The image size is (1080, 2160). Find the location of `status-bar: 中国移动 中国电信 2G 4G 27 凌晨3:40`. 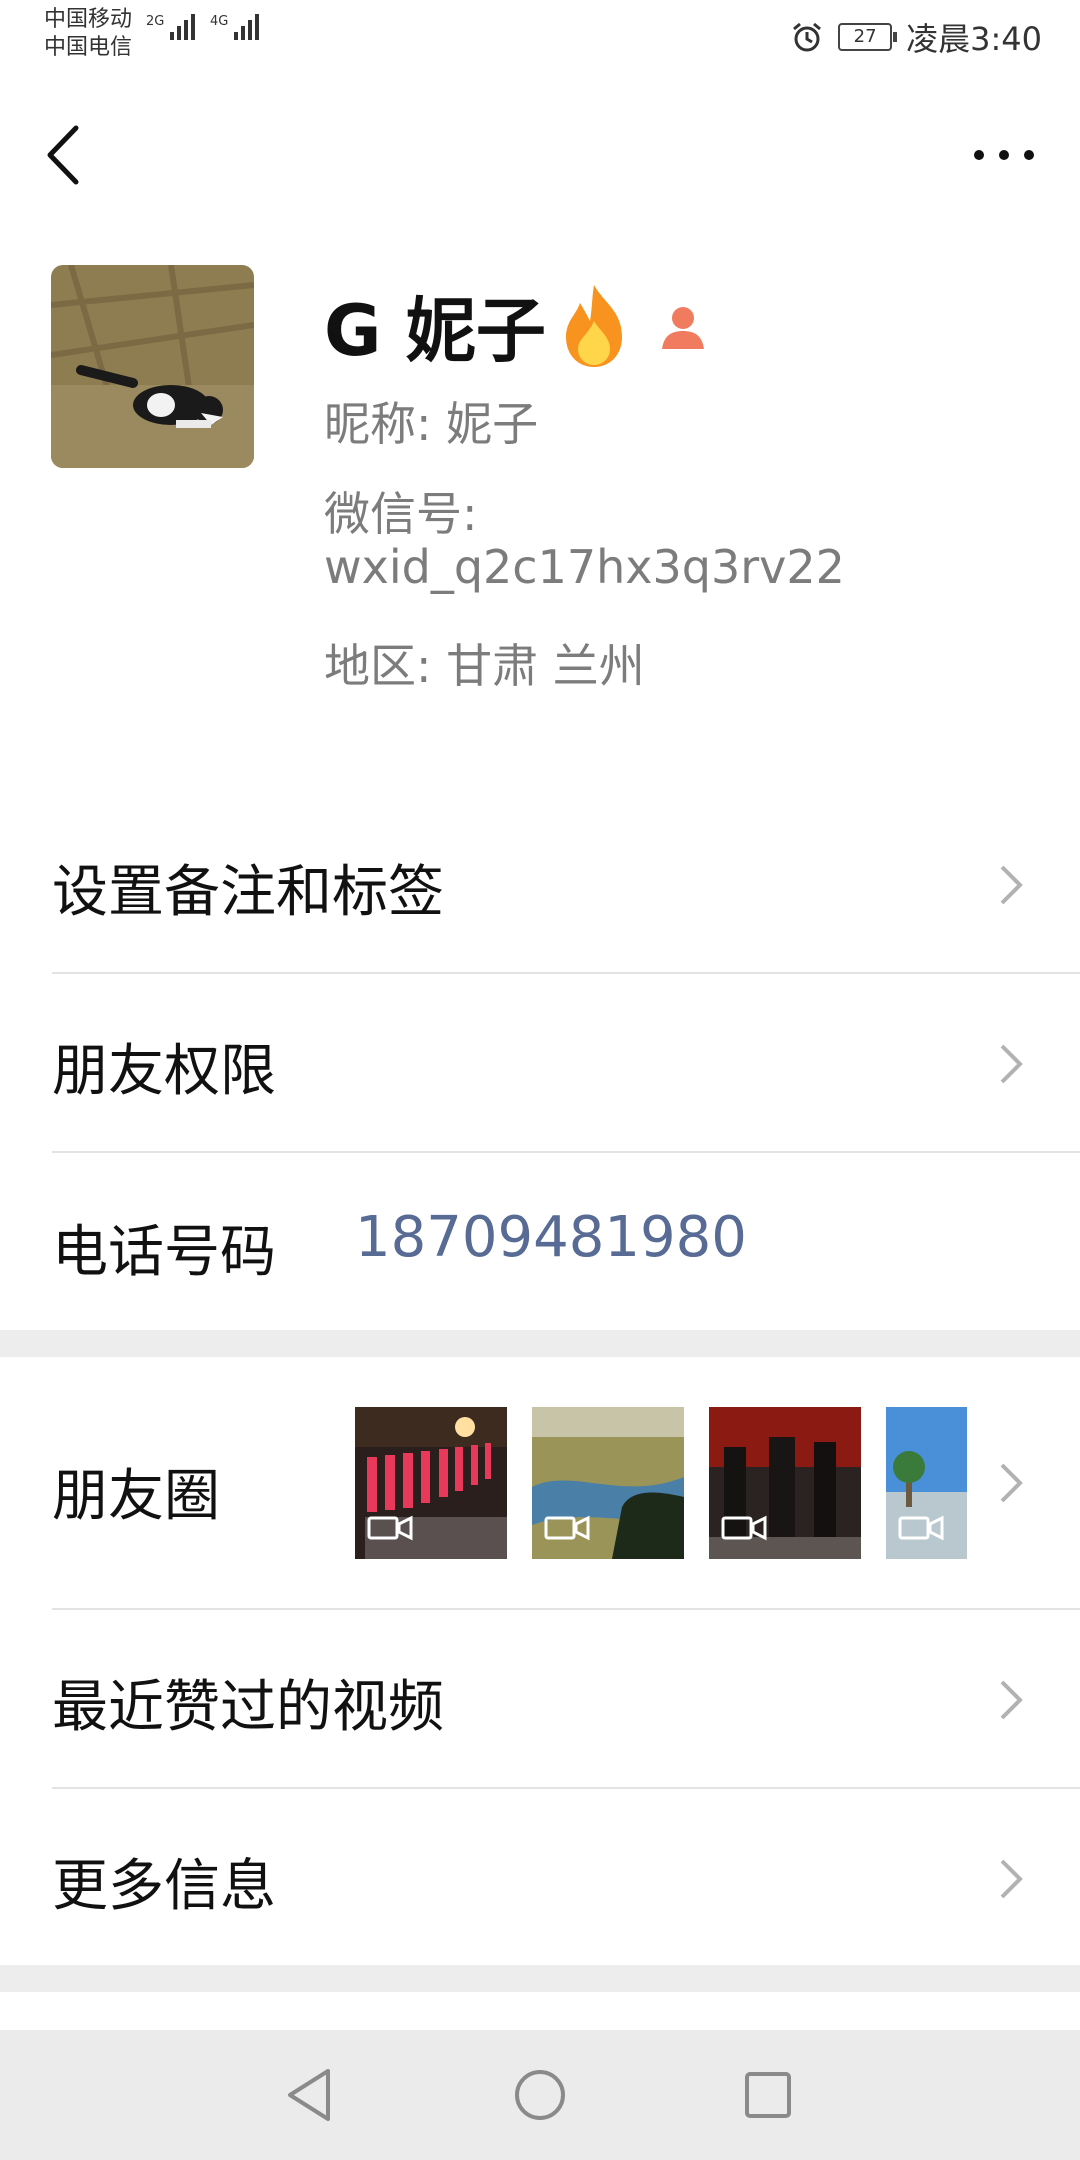

status-bar: 中国移动 中国电信 2G 4G 27 凌晨3:40 is located at coordinates (540, 35).